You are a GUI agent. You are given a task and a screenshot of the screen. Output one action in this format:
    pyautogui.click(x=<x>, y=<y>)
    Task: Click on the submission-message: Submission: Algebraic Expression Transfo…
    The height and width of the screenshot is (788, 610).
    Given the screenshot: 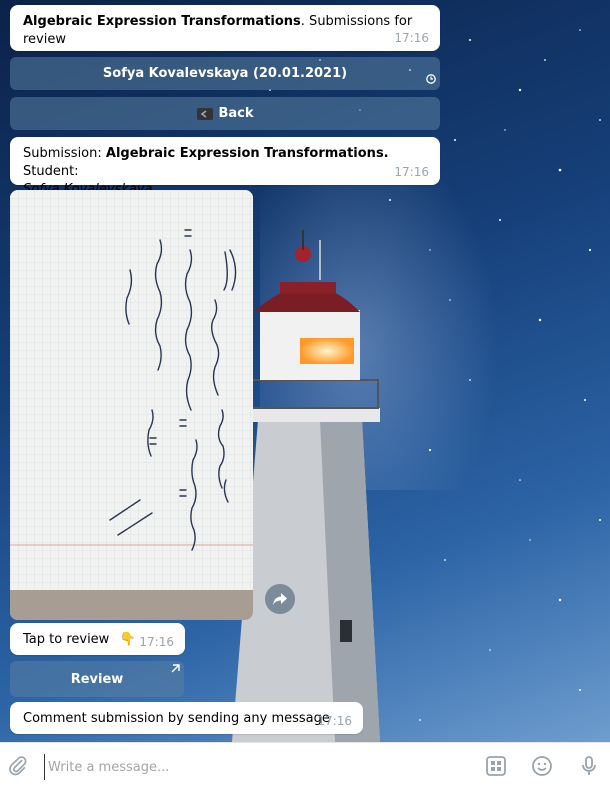 What is the action you would take?
    pyautogui.click(x=225, y=167)
    